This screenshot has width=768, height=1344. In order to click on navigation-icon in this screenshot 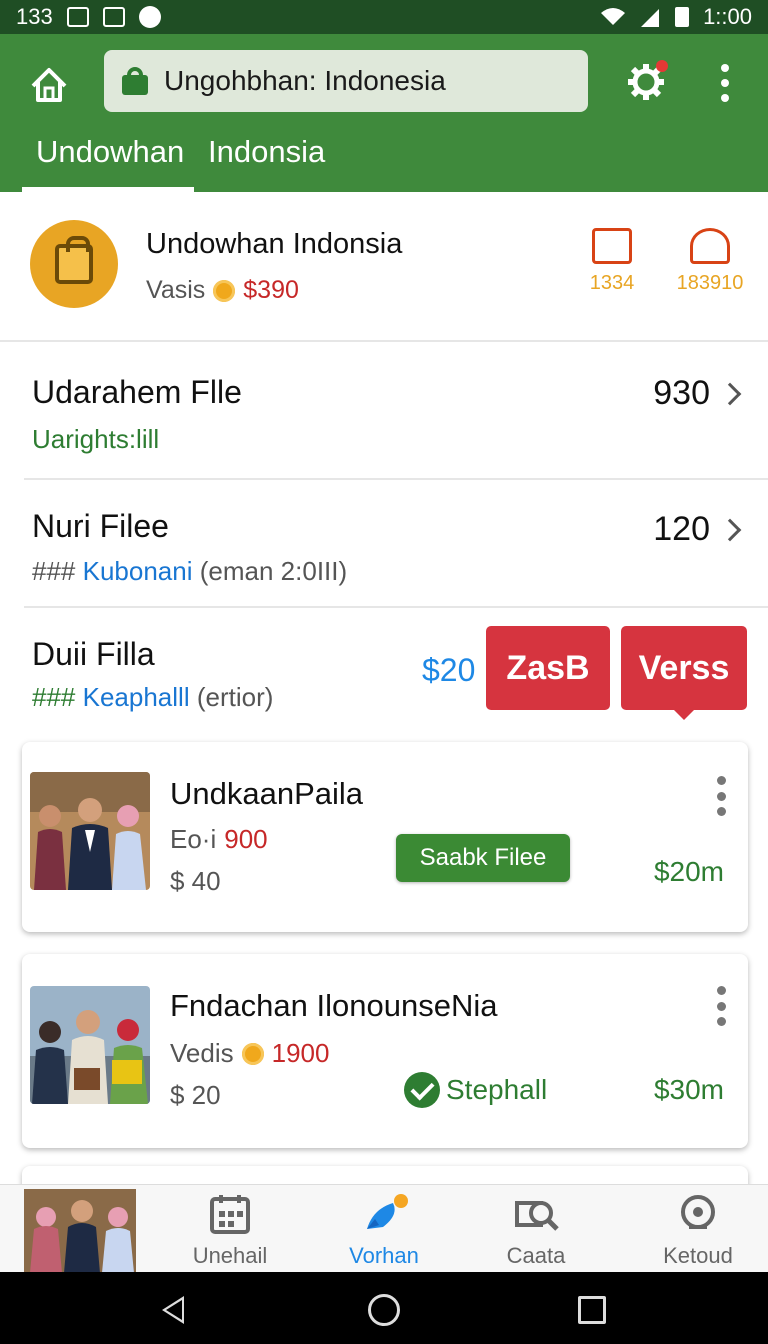, I will do `click(149, 17)`.